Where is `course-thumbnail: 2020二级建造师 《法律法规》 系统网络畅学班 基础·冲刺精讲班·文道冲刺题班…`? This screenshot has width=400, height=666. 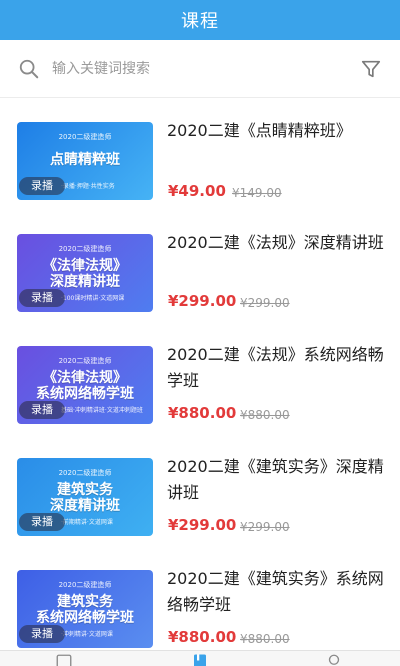 course-thumbnail: 2020二级建造师 《法律法规》 系统网络畅学班 基础·冲刺精讲班·文道冲刺题班… is located at coordinates (85, 385).